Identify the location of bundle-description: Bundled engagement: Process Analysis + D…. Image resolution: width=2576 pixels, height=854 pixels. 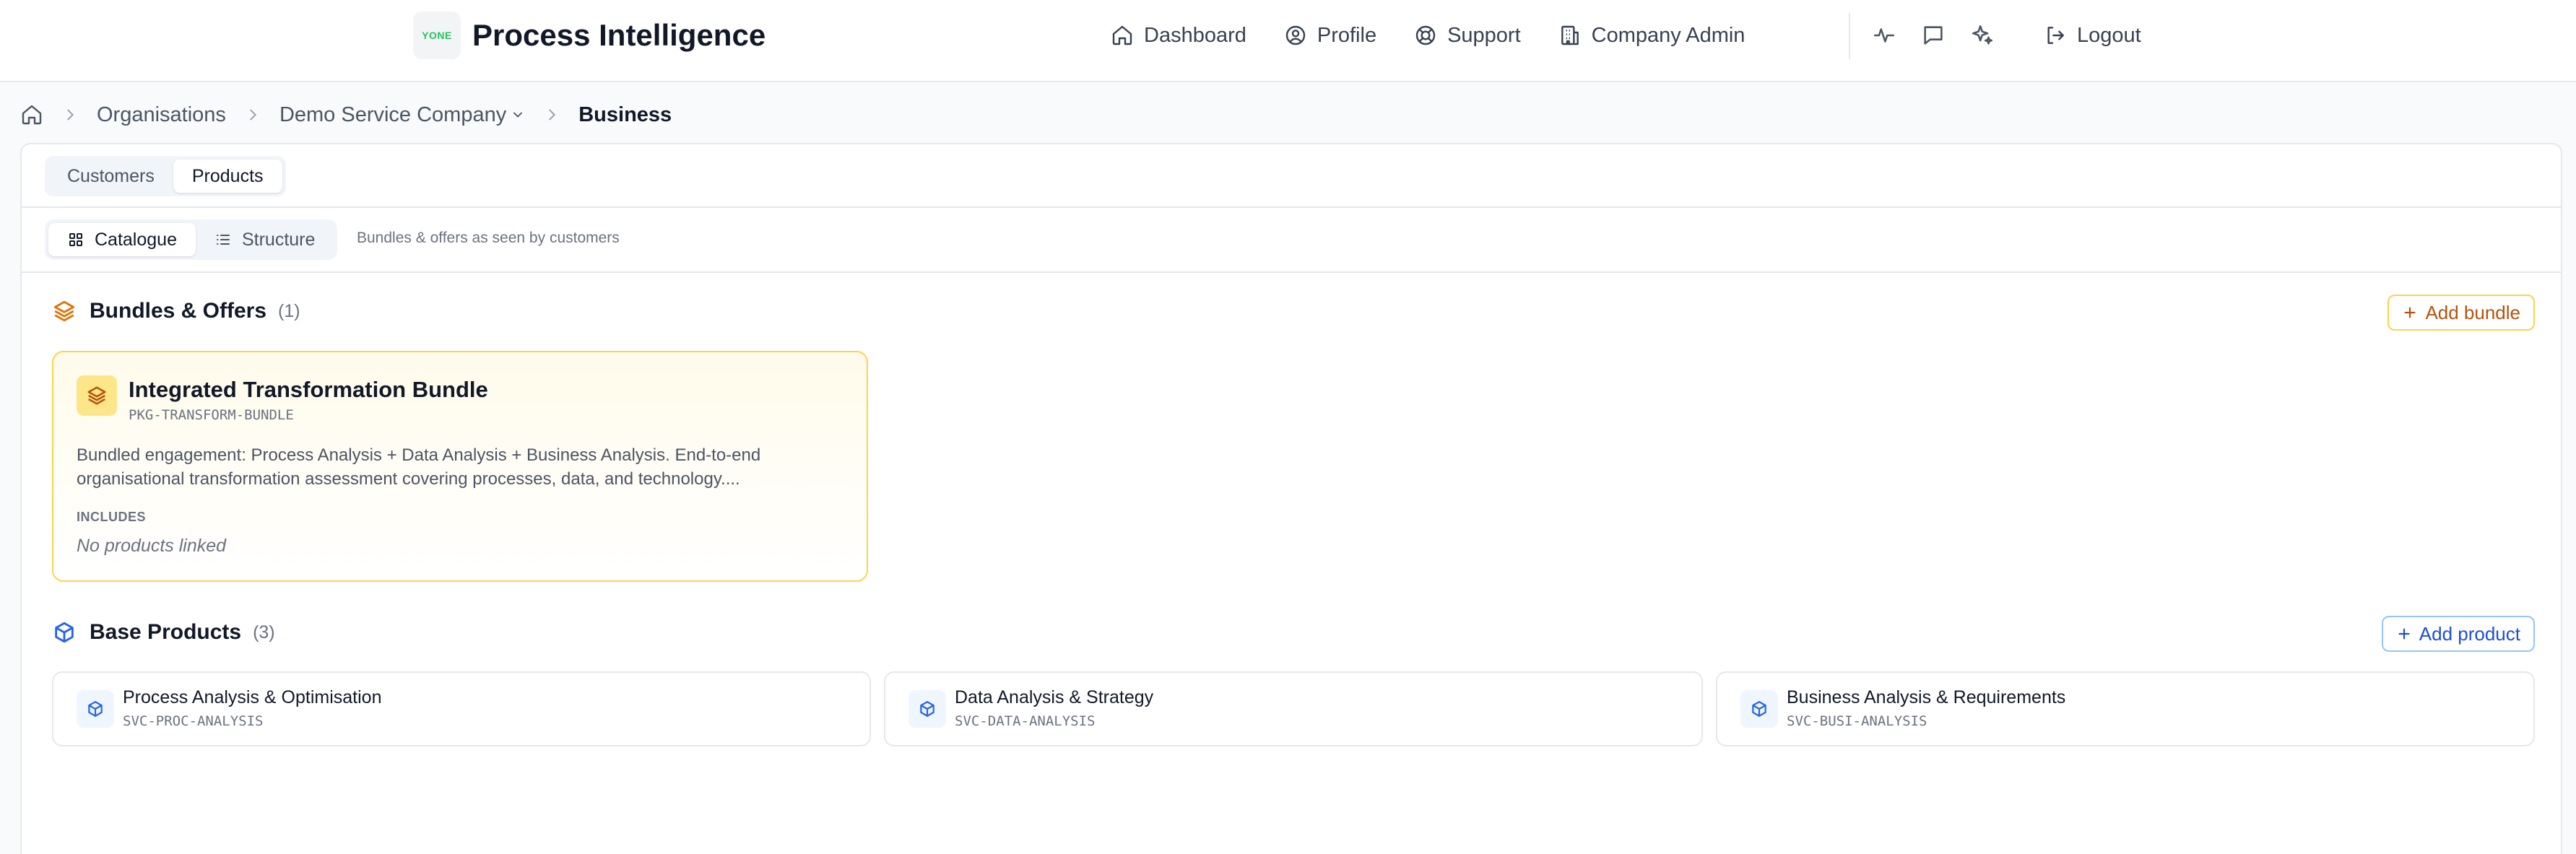
(419, 467).